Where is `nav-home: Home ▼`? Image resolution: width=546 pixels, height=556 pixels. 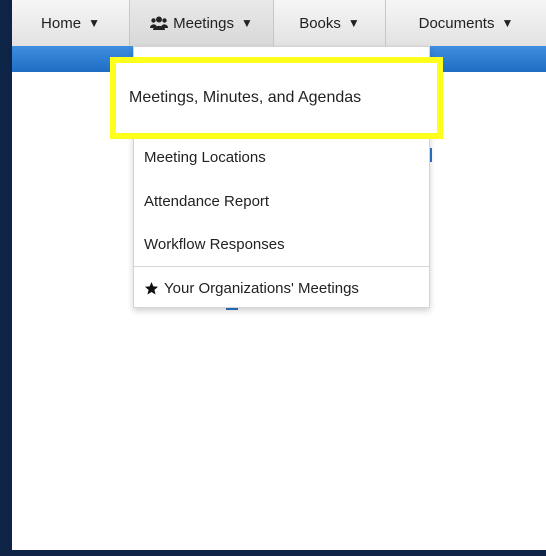 nav-home: Home ▼ is located at coordinates (71, 23).